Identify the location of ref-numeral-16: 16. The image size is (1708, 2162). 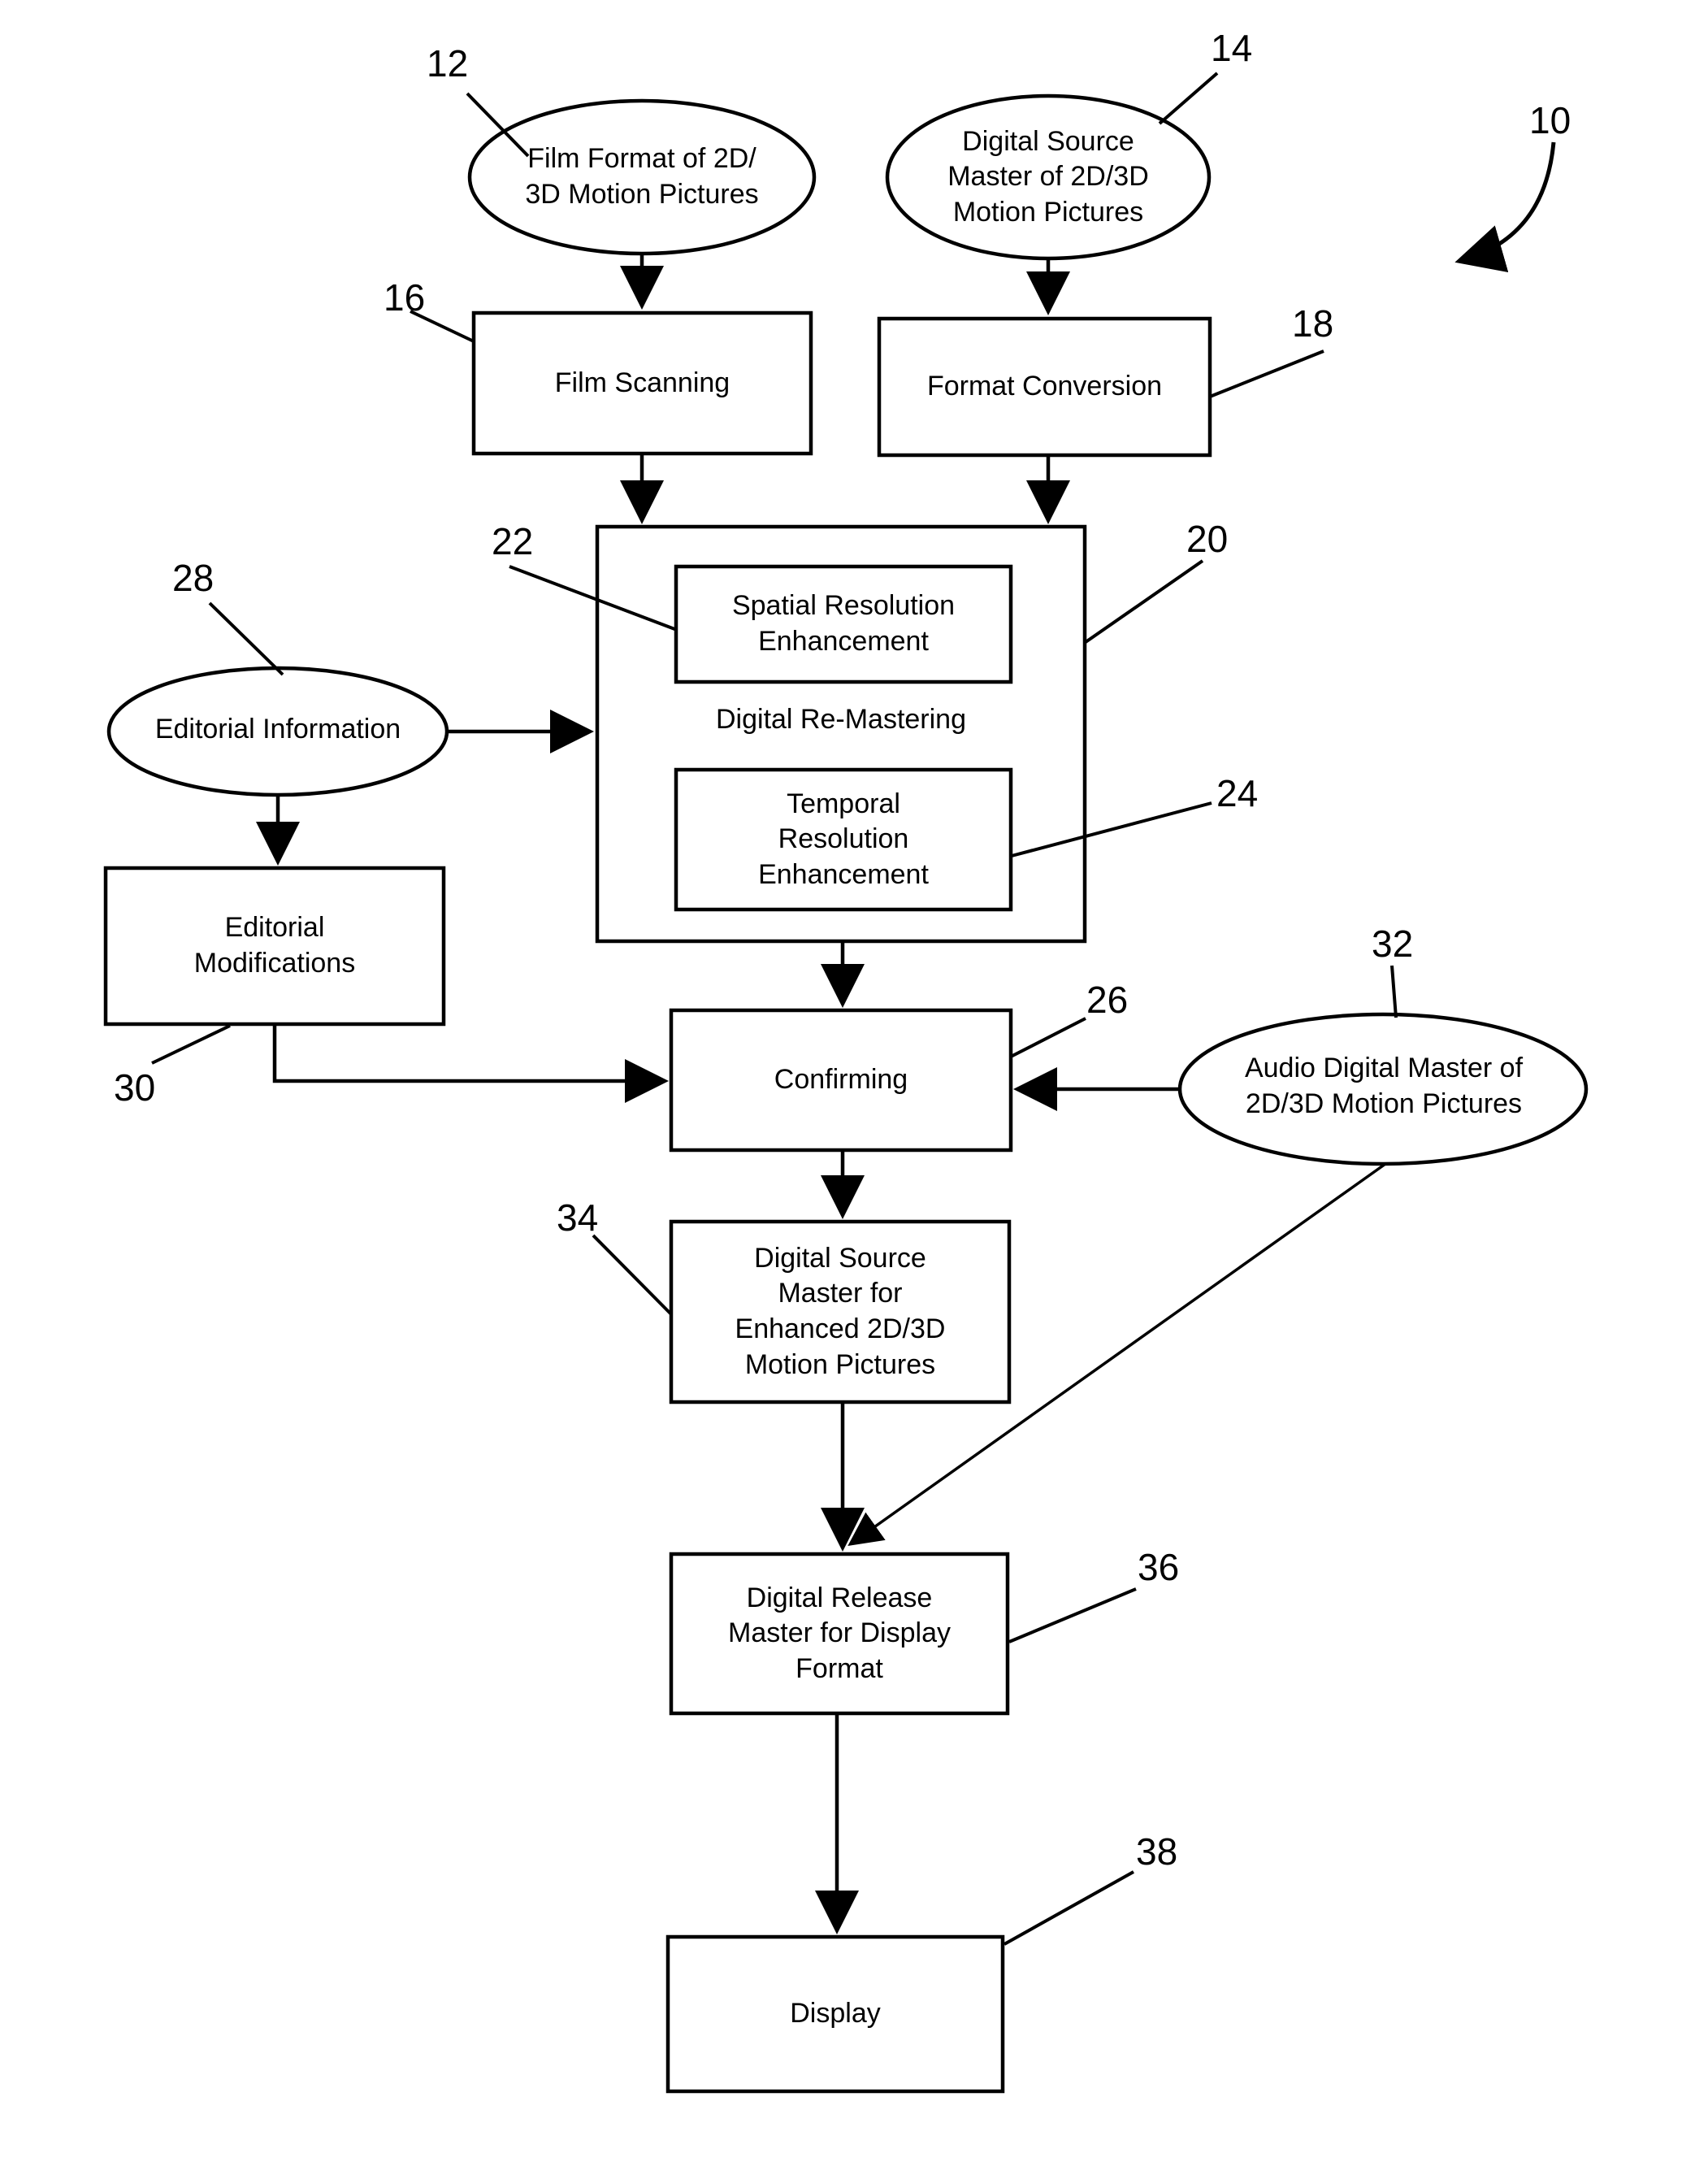
(405, 297).